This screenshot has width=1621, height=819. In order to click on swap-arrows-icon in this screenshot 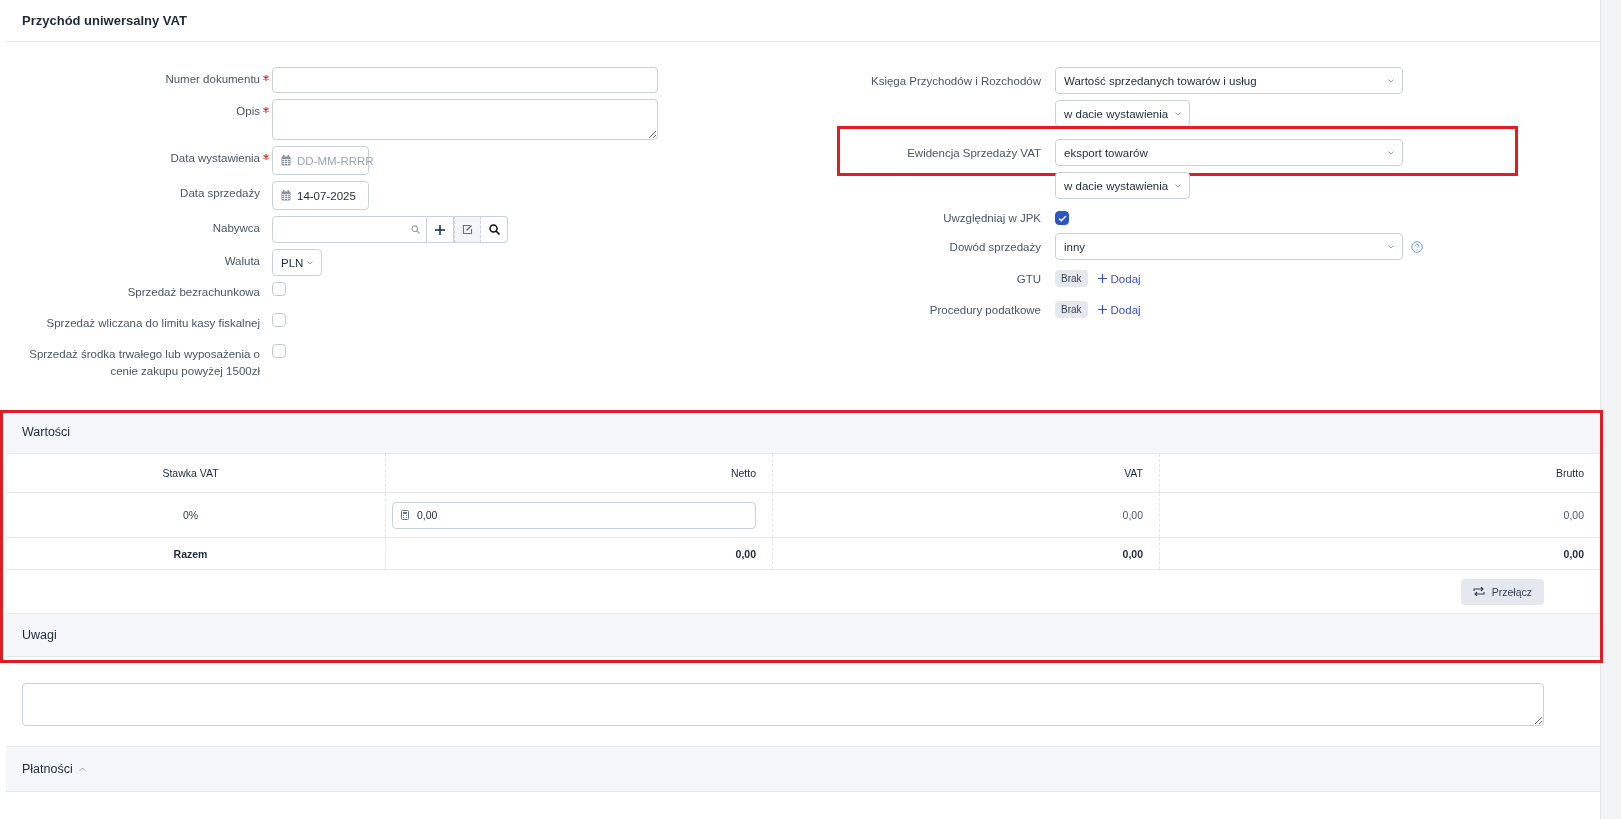, I will do `click(1478, 591)`.